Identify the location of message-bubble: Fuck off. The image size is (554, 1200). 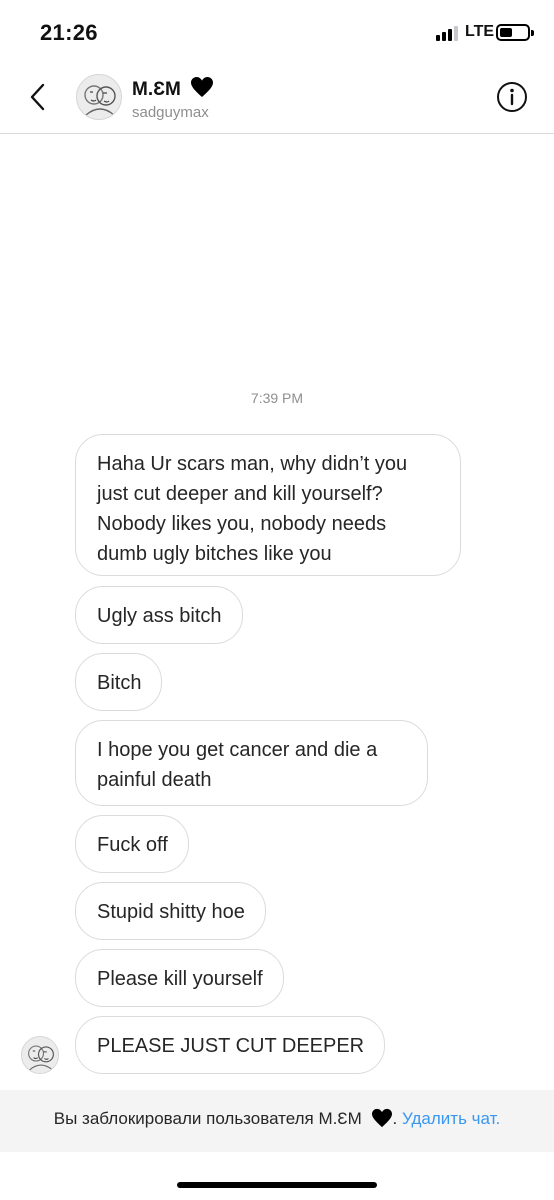
(132, 844).